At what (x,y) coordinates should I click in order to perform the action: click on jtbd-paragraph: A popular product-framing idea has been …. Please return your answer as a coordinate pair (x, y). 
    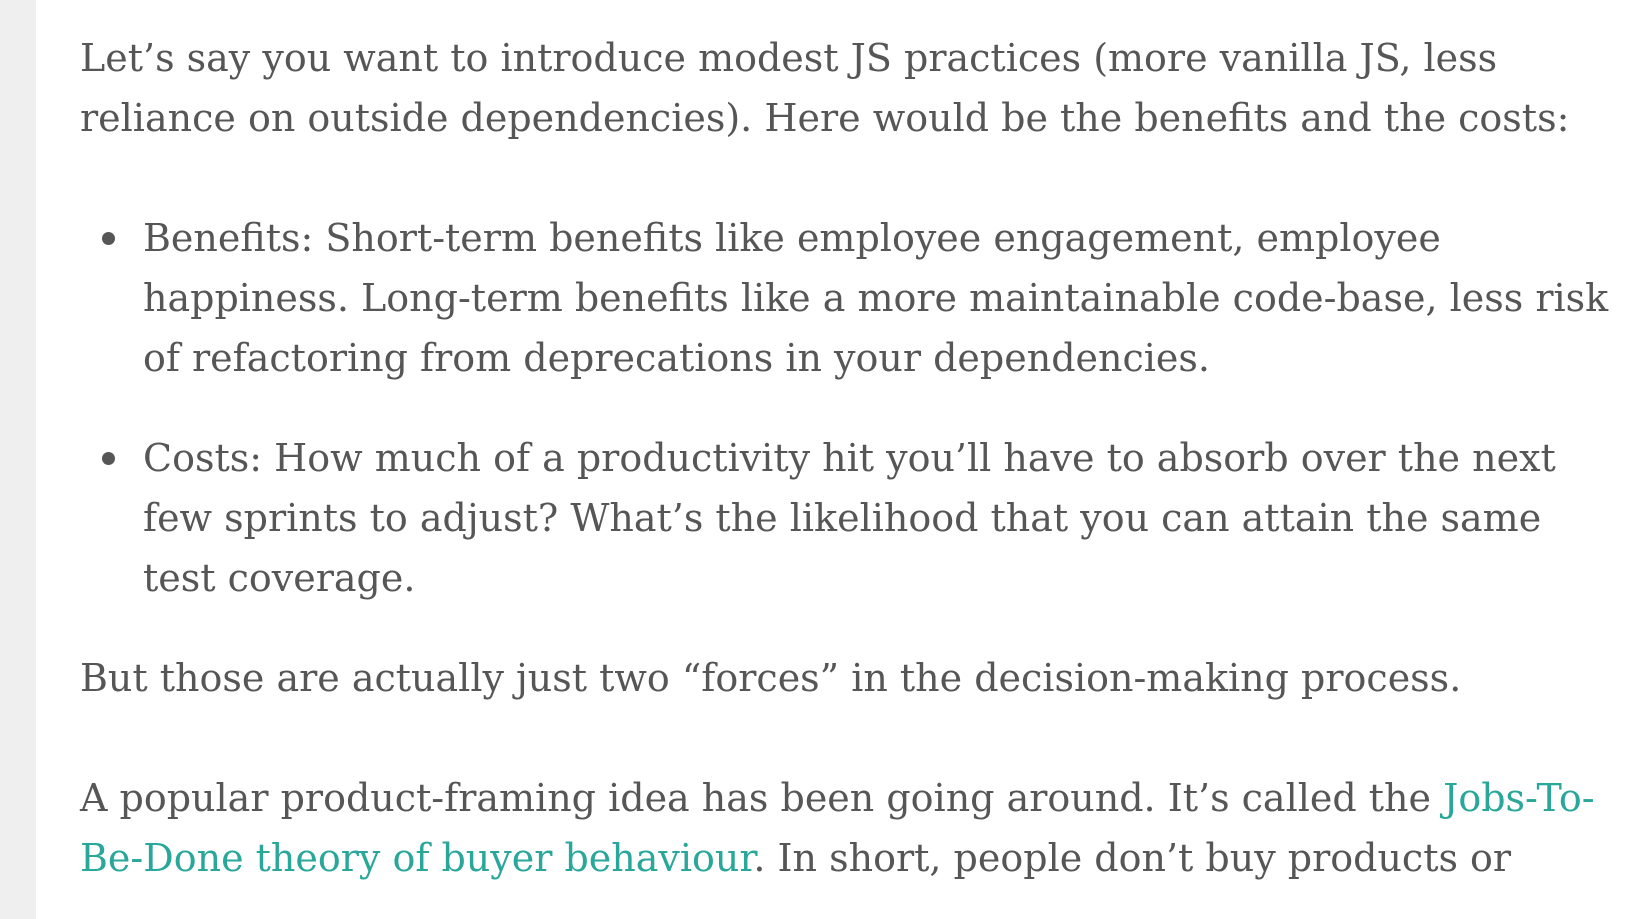
    Looking at the image, I should click on (852, 828).